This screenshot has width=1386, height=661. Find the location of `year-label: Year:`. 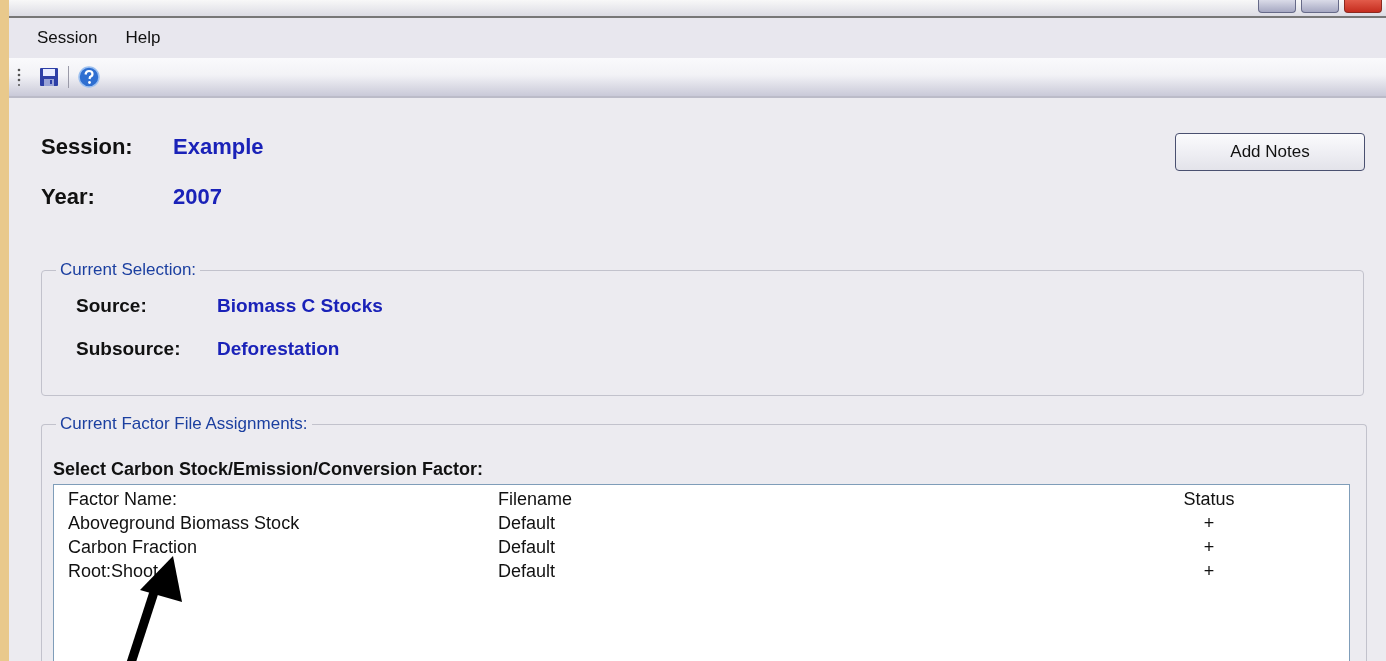

year-label: Year: is located at coordinates (68, 197).